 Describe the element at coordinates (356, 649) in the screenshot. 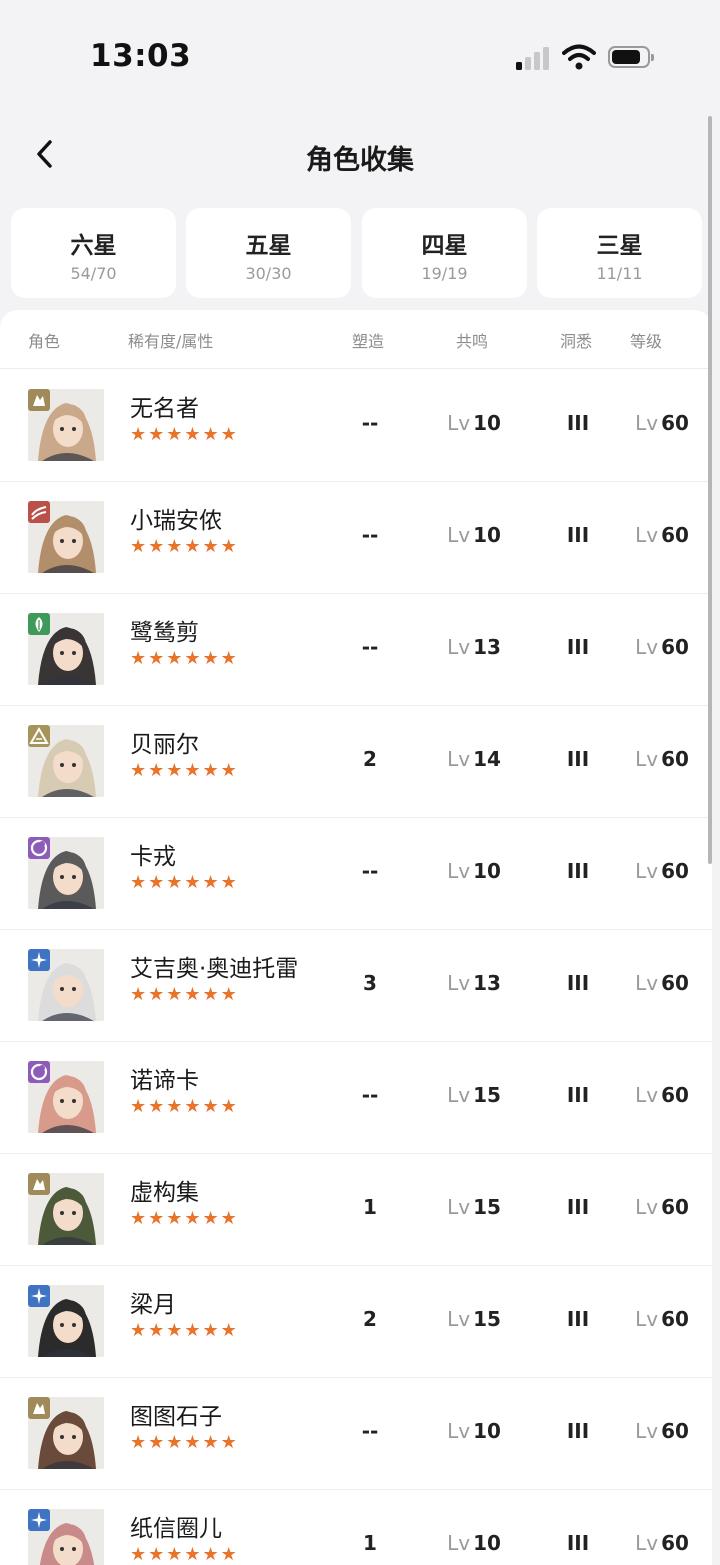

I see `table-row: 鹭鸶剪 ★★★★★★ -- Lv 13 III Lv 60` at that location.